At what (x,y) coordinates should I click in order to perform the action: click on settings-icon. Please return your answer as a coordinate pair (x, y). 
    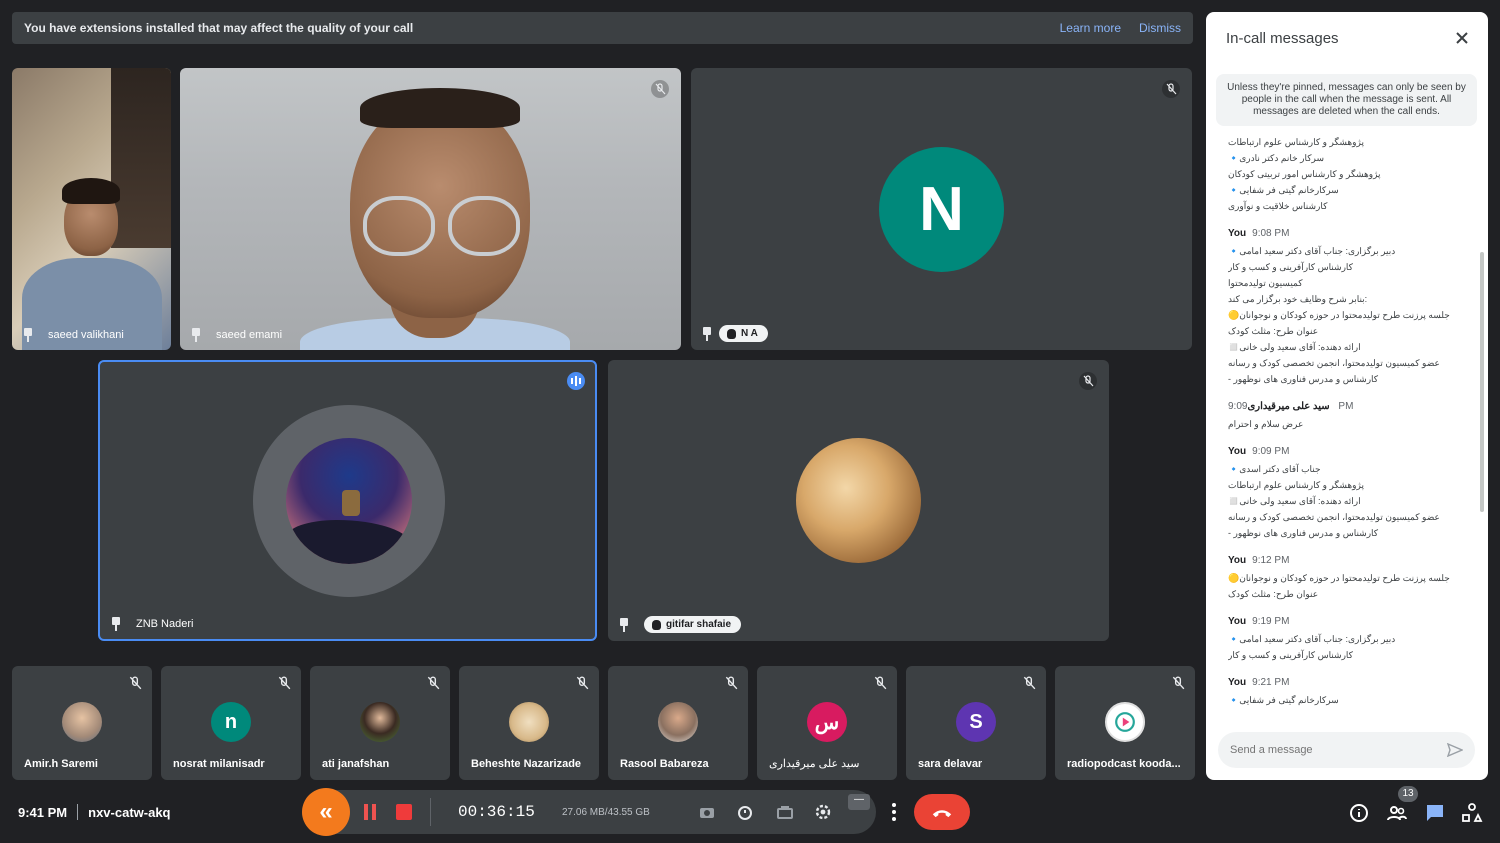
    Looking at the image, I should click on (823, 812).